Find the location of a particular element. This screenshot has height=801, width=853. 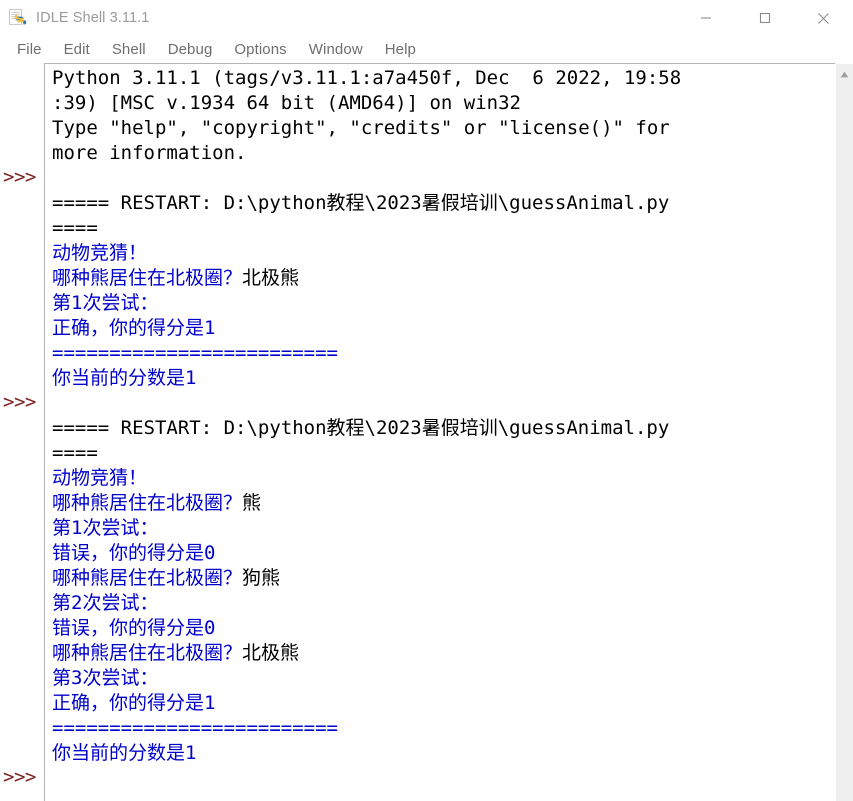

console-line: 哪种熊居住在北极圈？熊 is located at coordinates (443, 503).